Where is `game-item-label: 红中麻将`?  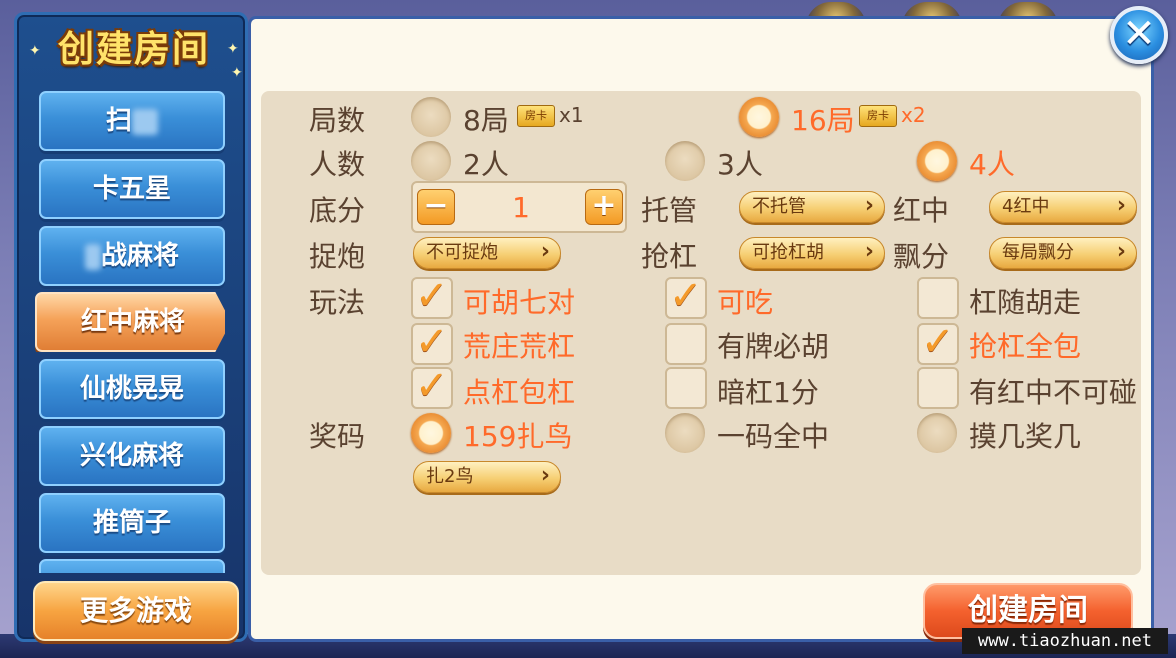
game-item-label: 红中麻将 is located at coordinates (132, 322).